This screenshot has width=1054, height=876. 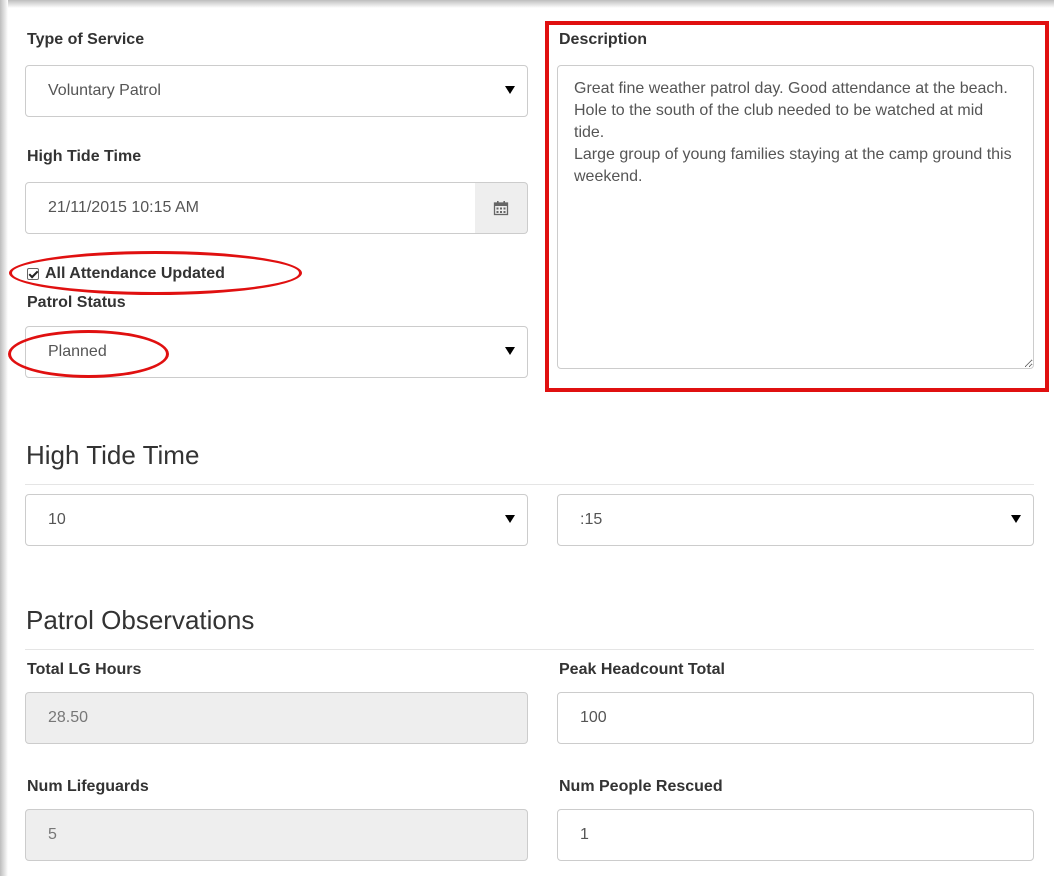 What do you see at coordinates (33, 274) in the screenshot?
I see `all-attendance-checkbox` at bounding box center [33, 274].